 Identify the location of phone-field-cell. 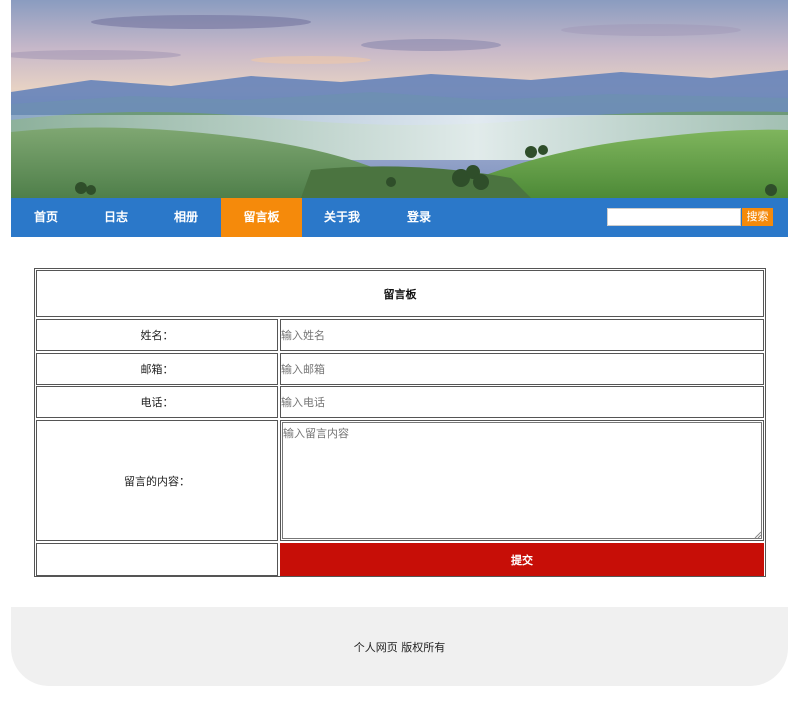
(522, 402).